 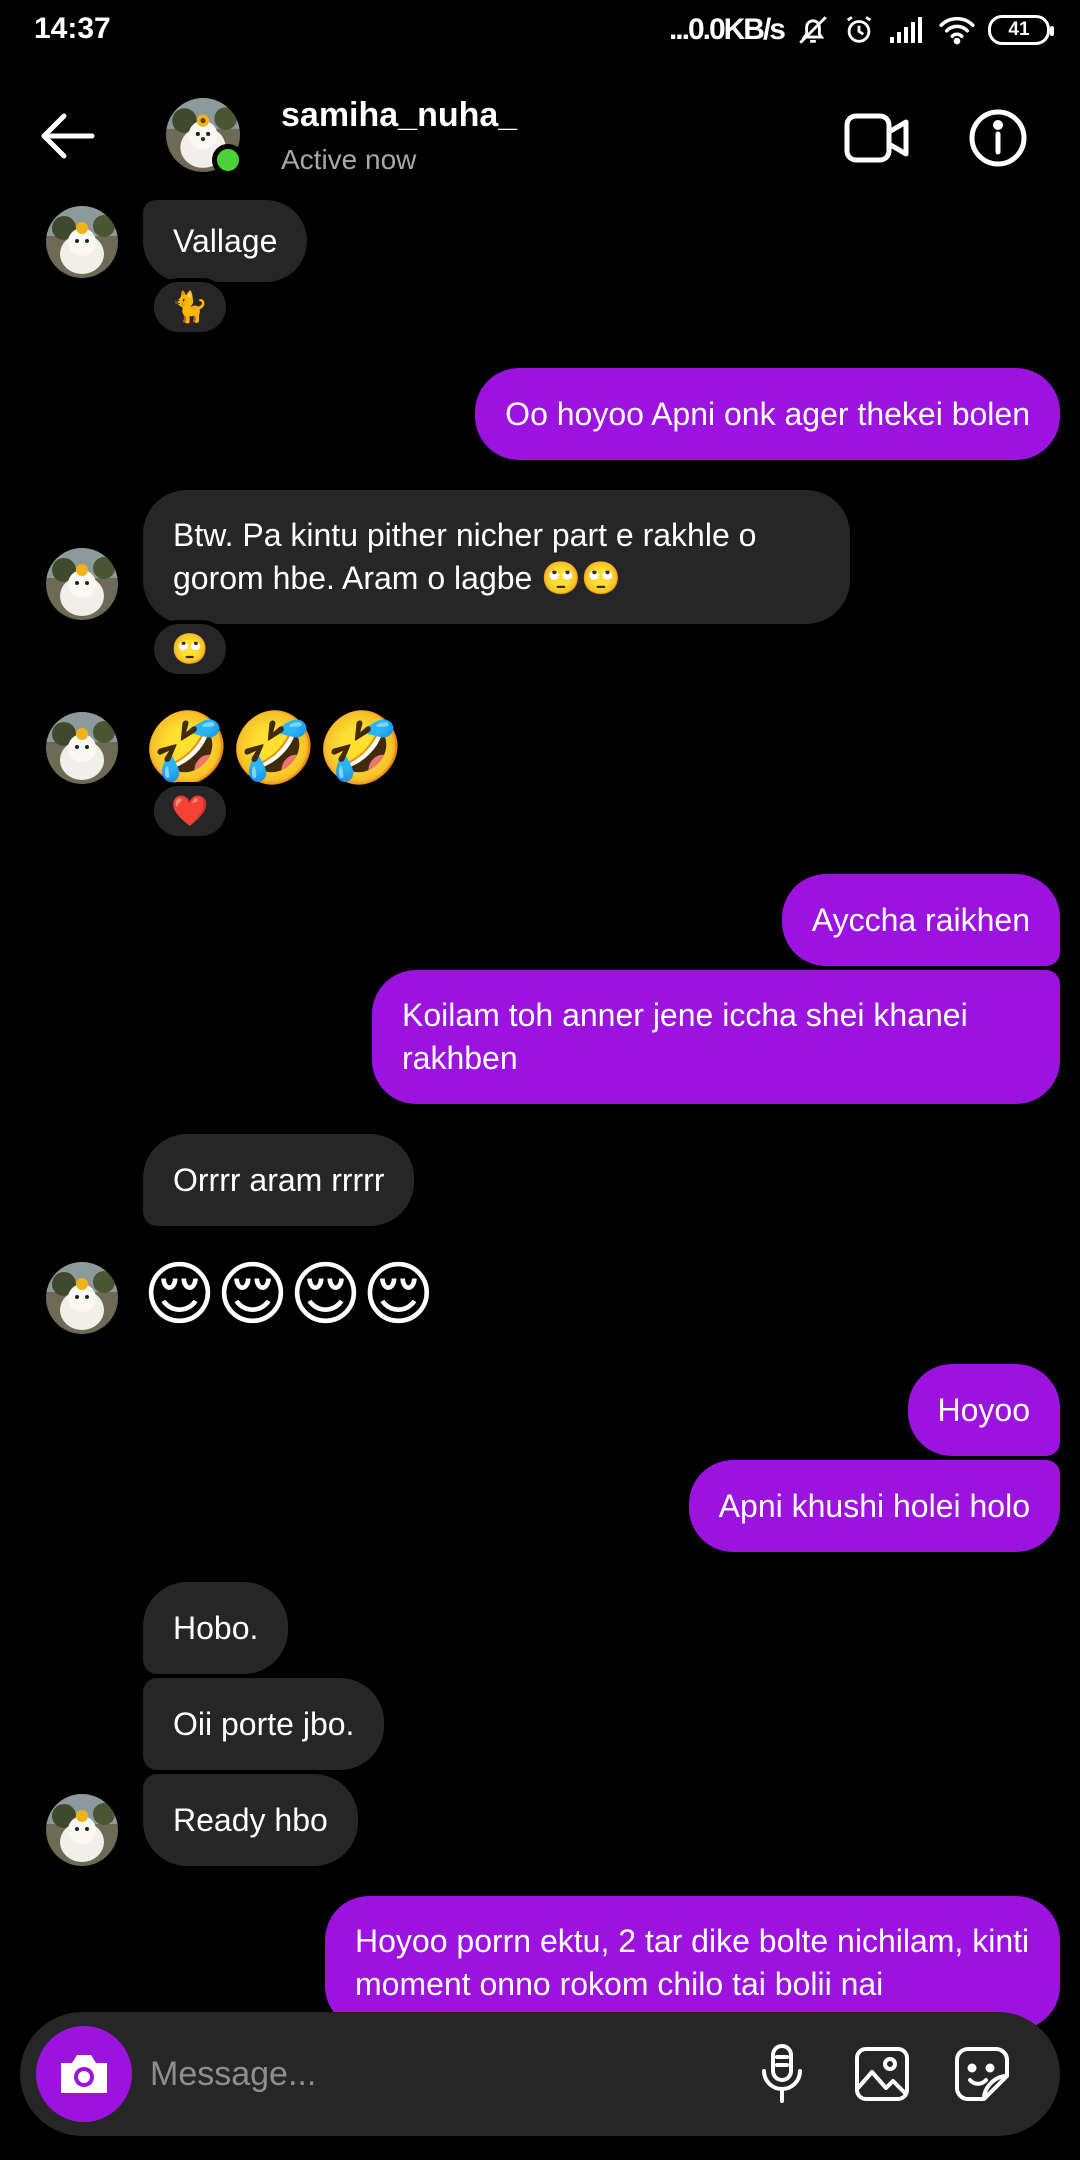 I want to click on info-button, so click(x=998, y=138).